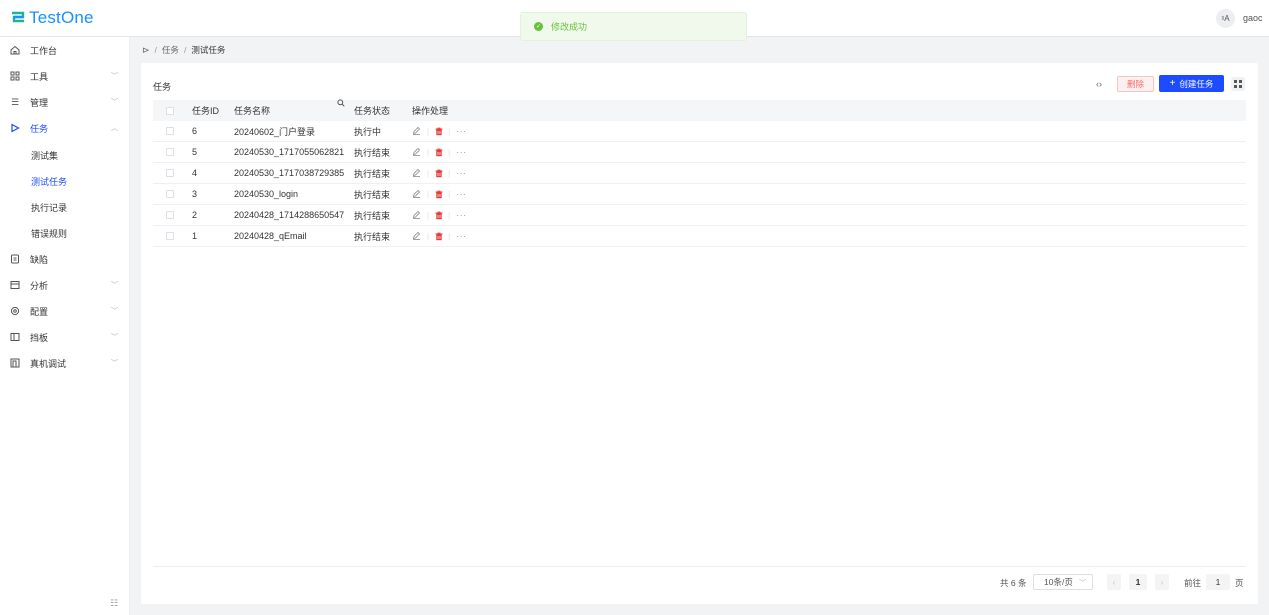 The width and height of the screenshot is (1269, 615). I want to click on sidebar-item-label: 配置, so click(39, 311).